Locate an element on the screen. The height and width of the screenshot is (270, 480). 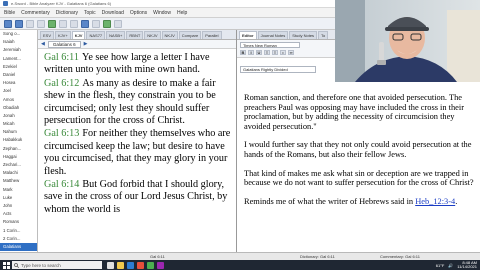
tab-journal-notes: Journal Notes is located at coordinates (273, 35).